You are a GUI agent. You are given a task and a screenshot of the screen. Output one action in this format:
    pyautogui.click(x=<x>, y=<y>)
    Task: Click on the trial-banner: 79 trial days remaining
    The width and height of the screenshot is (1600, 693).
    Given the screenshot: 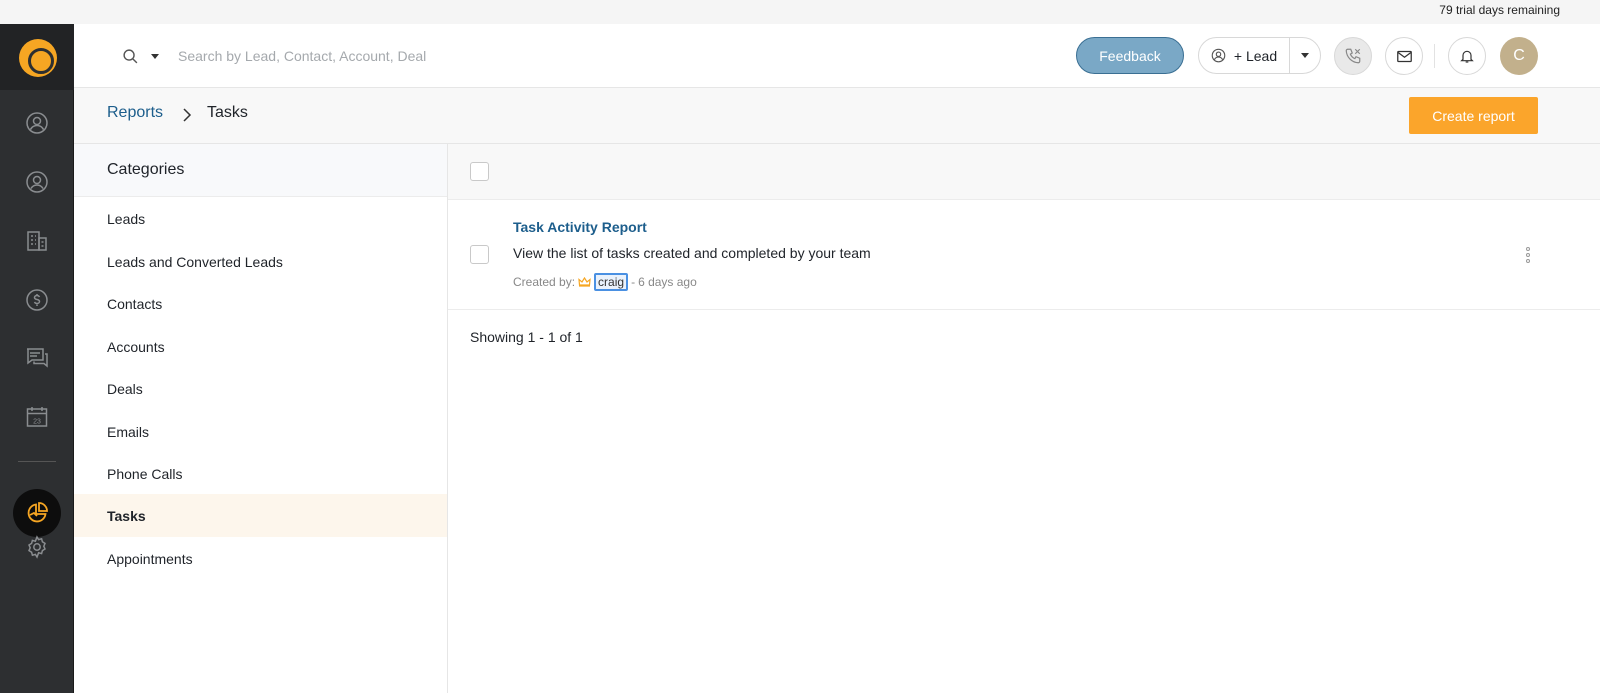 What is the action you would take?
    pyautogui.click(x=800, y=12)
    